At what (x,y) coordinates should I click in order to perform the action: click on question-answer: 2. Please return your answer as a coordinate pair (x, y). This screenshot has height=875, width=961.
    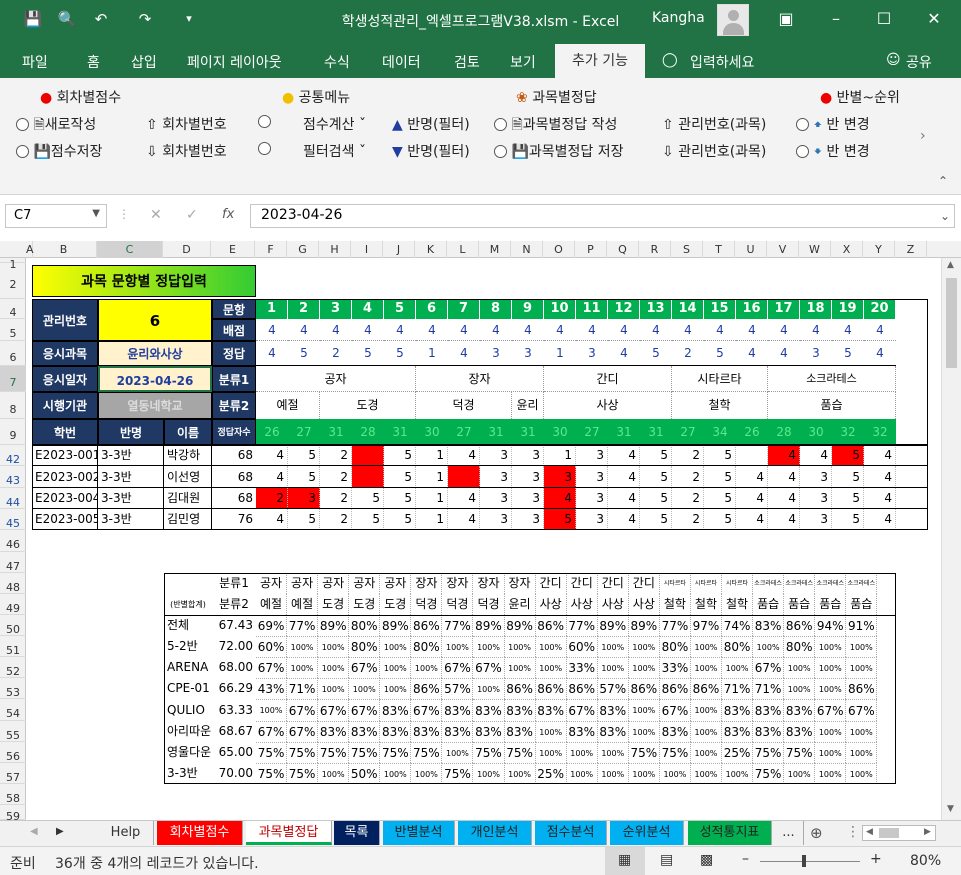
    Looking at the image, I should click on (336, 353).